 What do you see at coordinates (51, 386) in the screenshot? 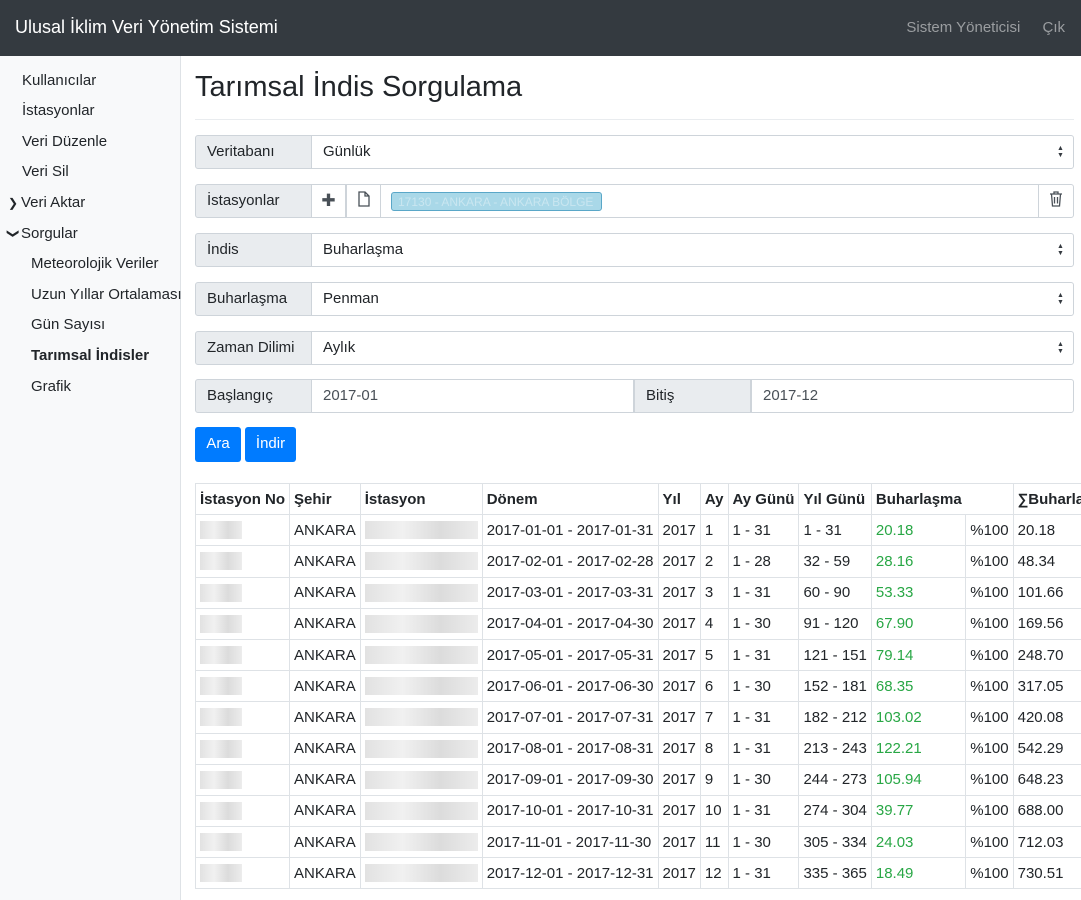
I see `sidebar-item-graph: Grafik` at bounding box center [51, 386].